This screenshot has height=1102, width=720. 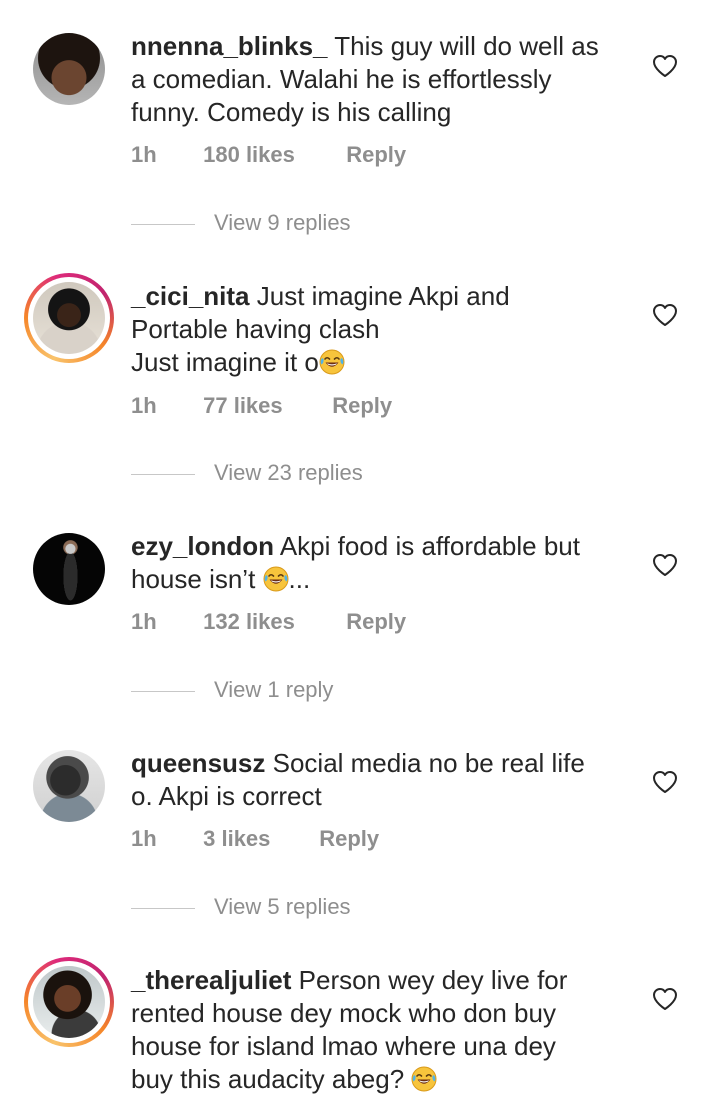 What do you see at coordinates (255, 329) in the screenshot?
I see `comment-line: Portable having clash` at bounding box center [255, 329].